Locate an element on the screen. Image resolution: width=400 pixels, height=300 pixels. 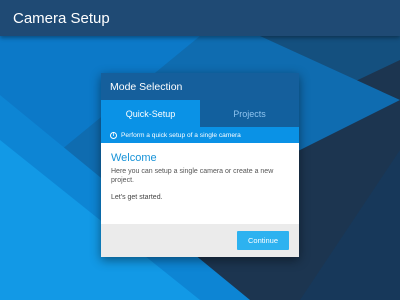
app-title: Camera Setup is located at coordinates (61, 18).